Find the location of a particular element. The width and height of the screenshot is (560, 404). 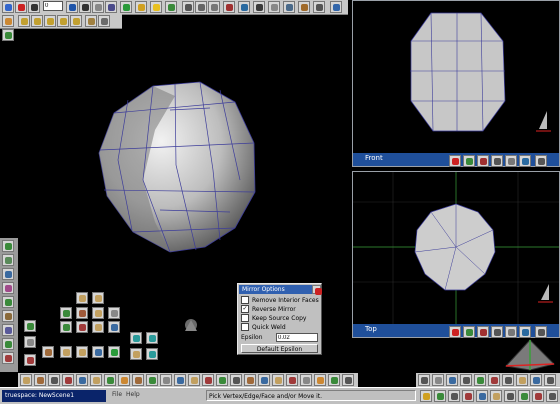

quick-weld-checkbox is located at coordinates (245, 326).